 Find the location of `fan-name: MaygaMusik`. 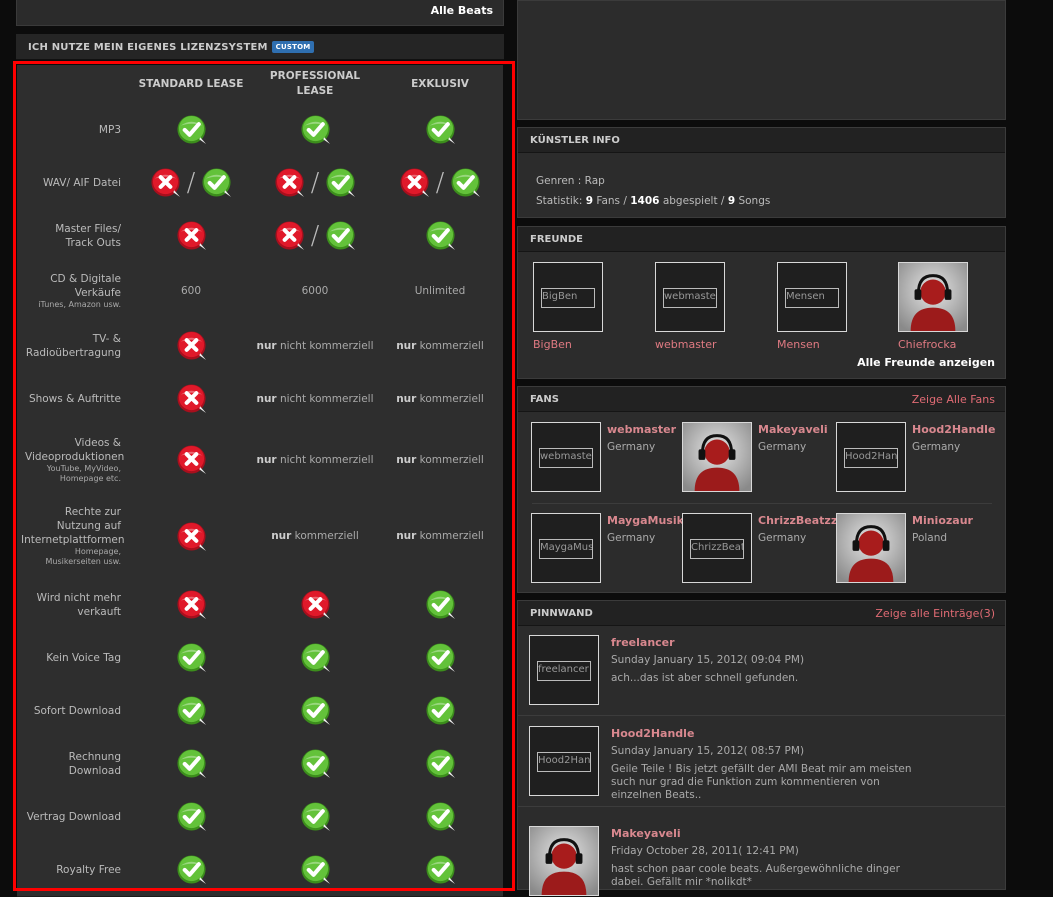

fan-name: MaygaMusik is located at coordinates (645, 520).